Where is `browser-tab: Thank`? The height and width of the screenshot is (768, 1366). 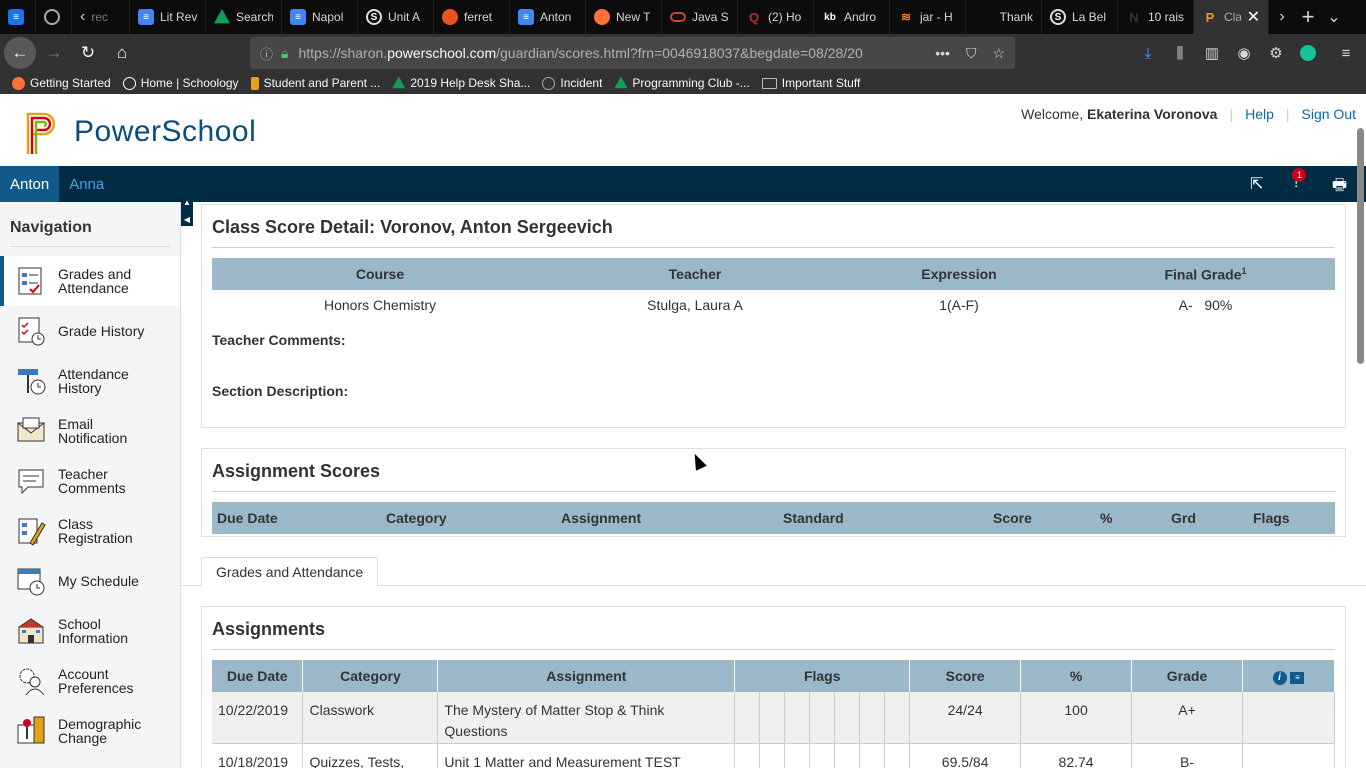 browser-tab: Thank is located at coordinates (1004, 17).